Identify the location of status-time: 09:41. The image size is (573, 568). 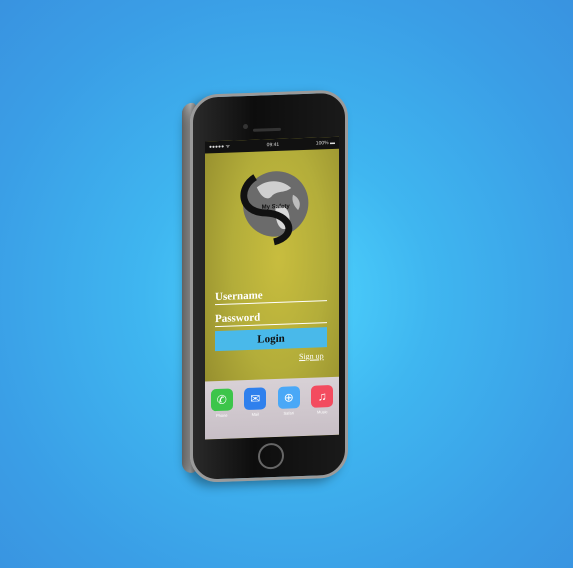
(273, 145).